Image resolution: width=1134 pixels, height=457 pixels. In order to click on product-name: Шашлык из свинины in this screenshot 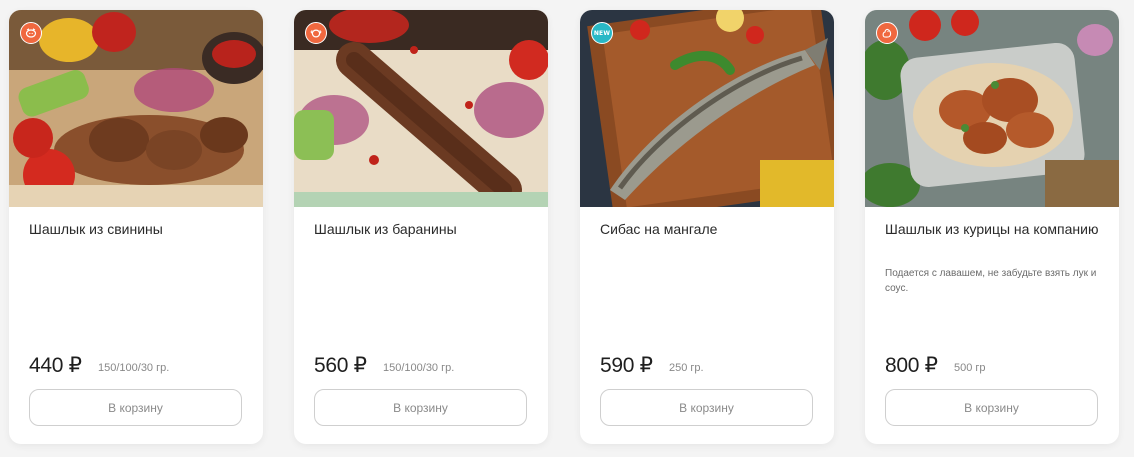, I will do `click(139, 229)`.